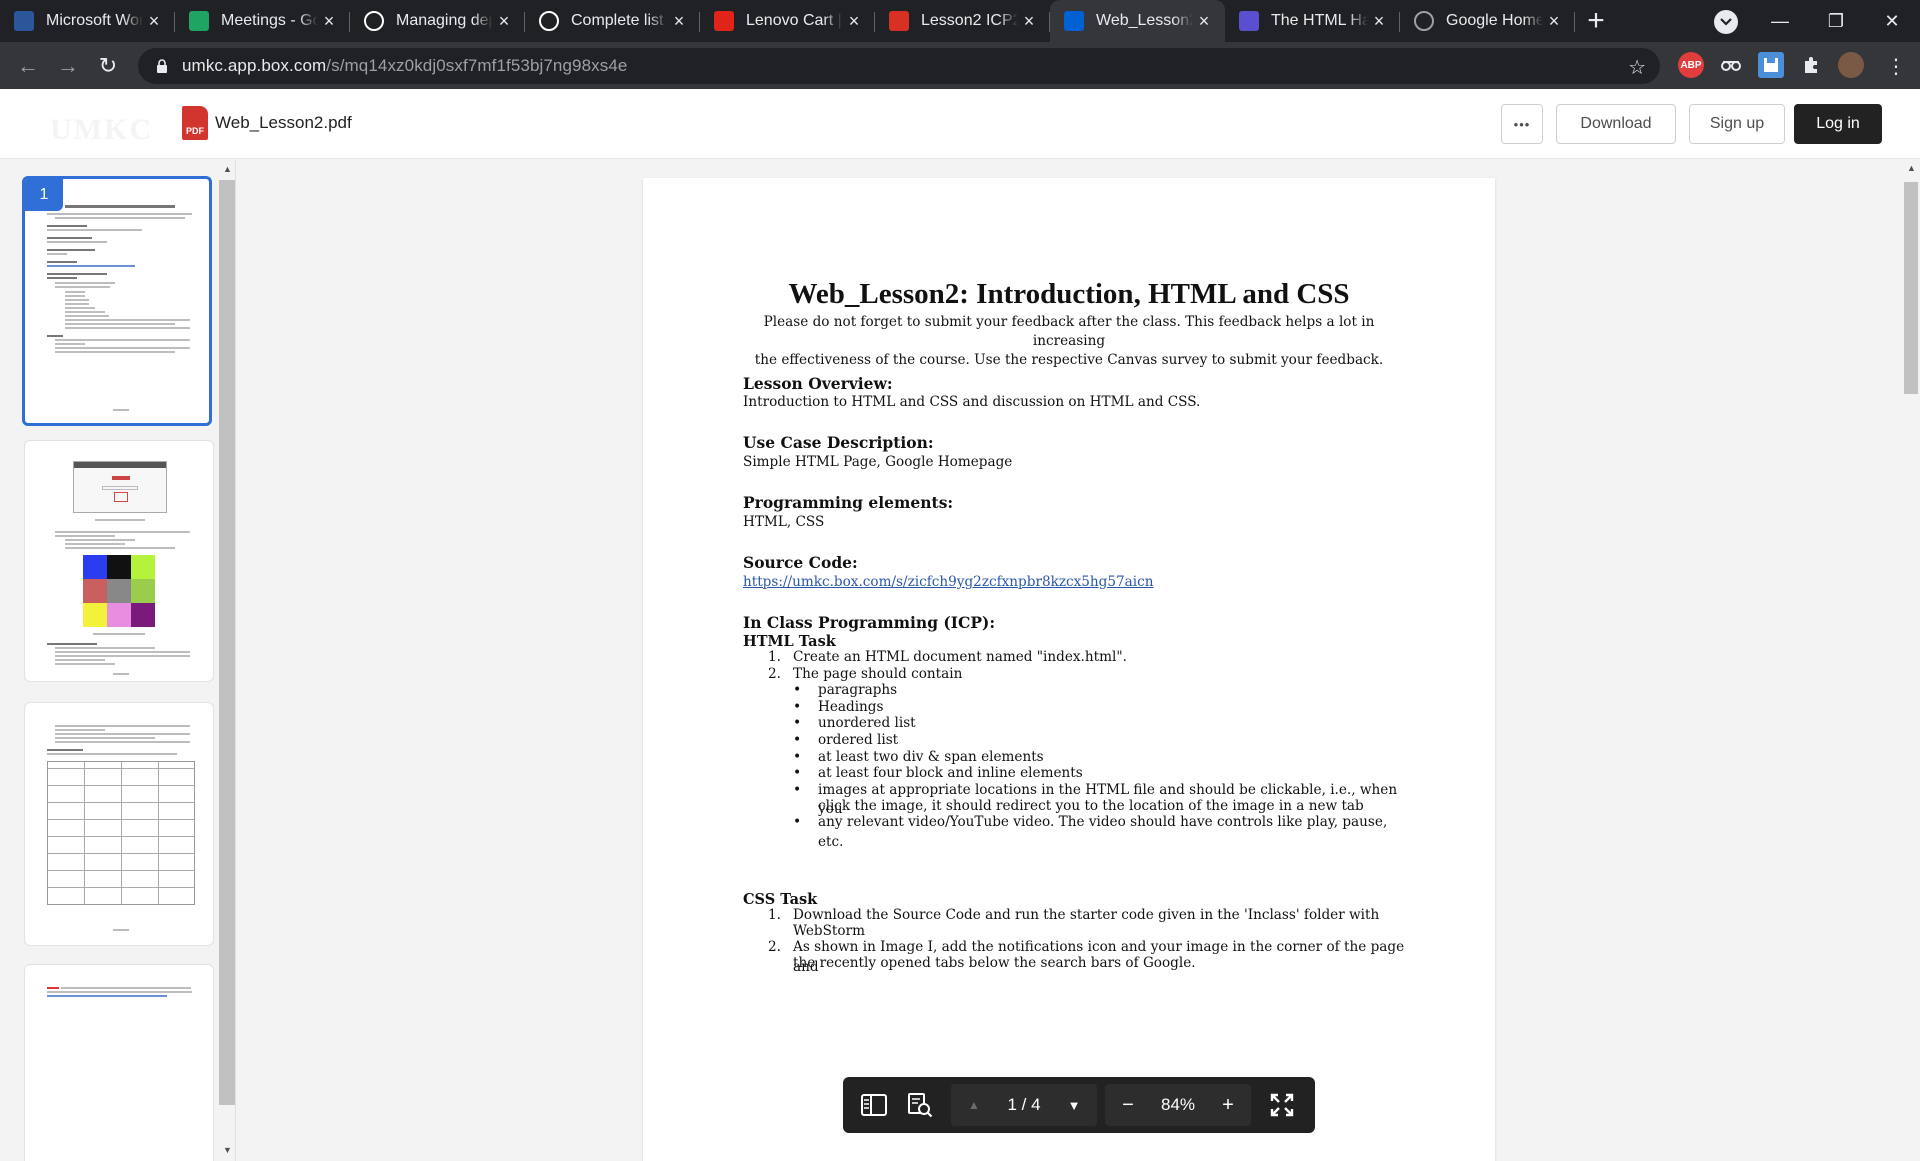 The image size is (1920, 1161). Describe the element at coordinates (1811, 65) in the screenshot. I see `puzzle-extension-icon` at that location.